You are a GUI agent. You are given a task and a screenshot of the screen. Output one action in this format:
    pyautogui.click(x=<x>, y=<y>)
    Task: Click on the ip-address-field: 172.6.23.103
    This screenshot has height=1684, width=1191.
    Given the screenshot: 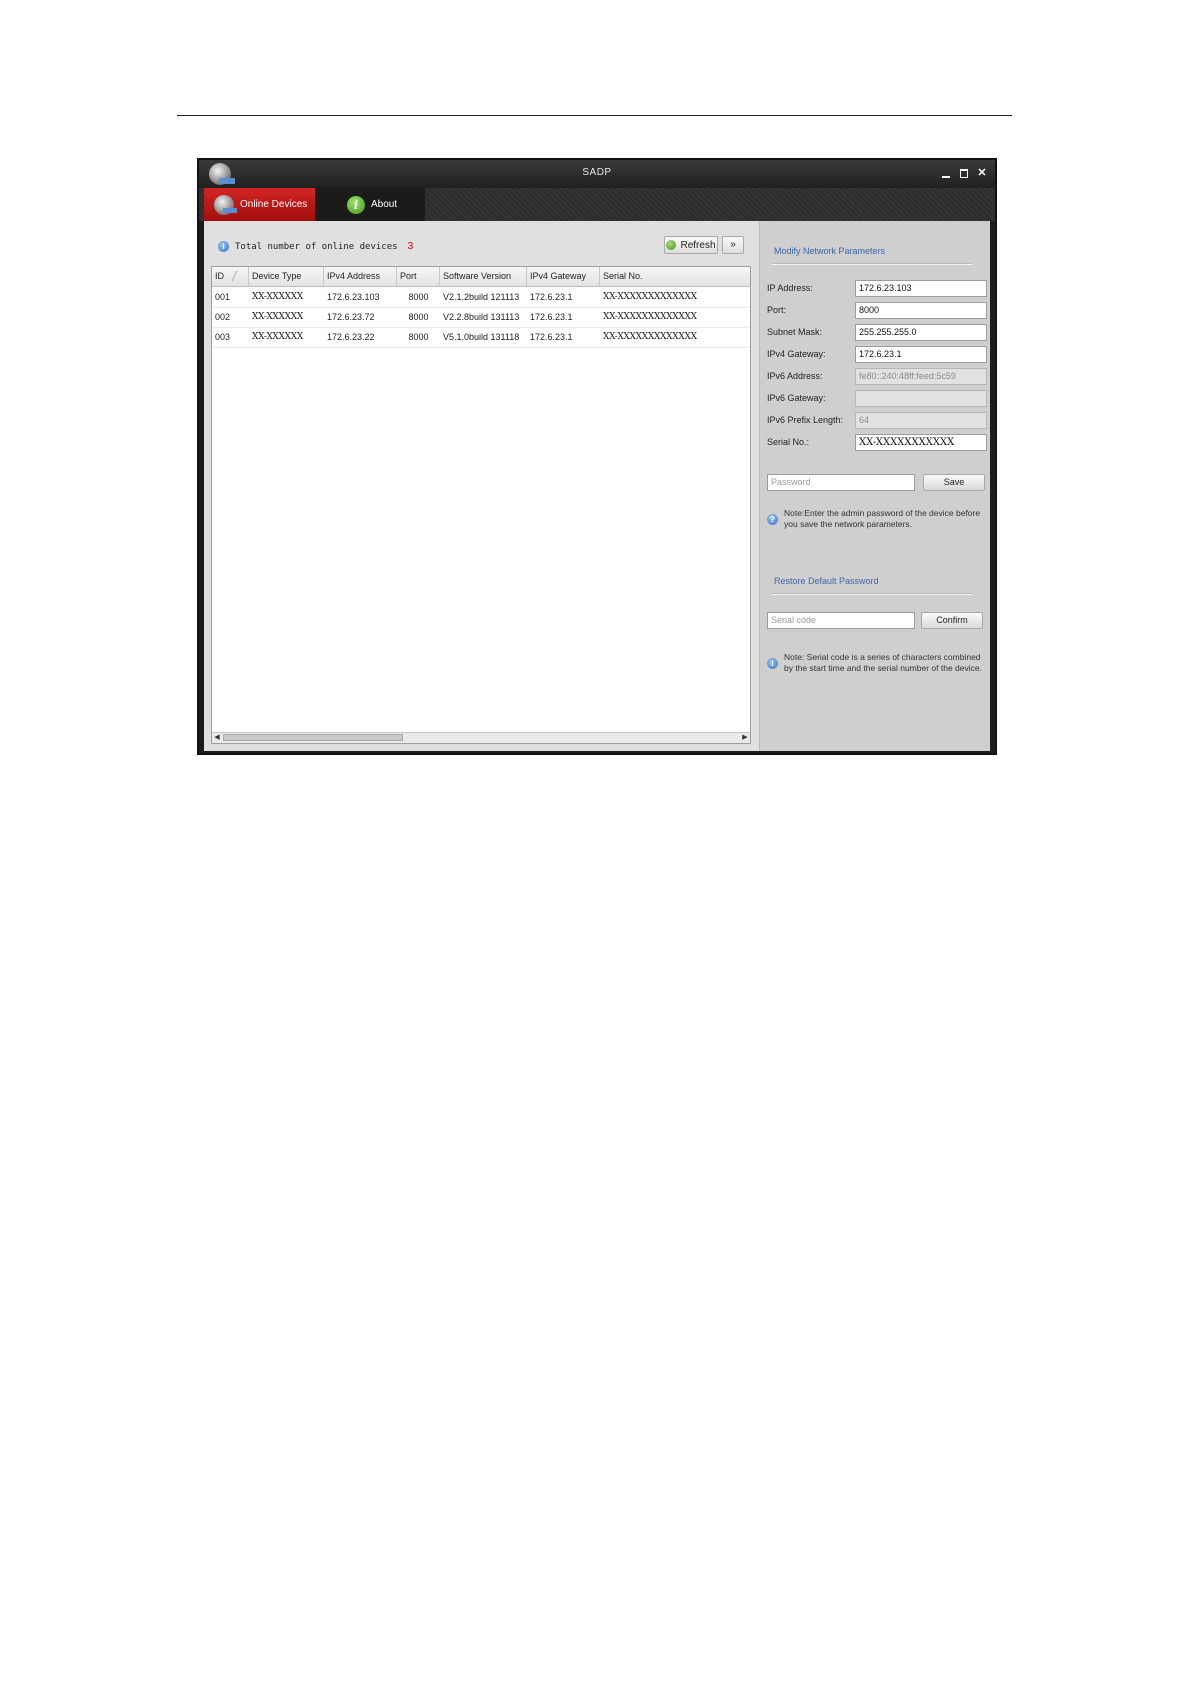 What is the action you would take?
    pyautogui.click(x=921, y=288)
    